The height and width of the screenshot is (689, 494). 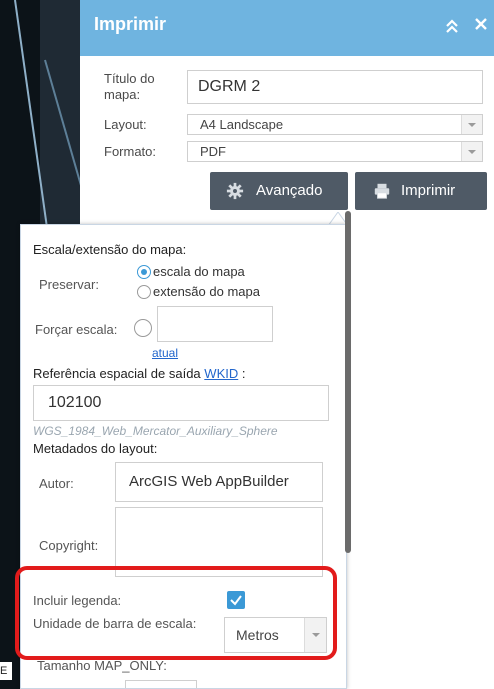 I want to click on spatial-reference-text: Referência espacial de saída, so click(x=117, y=373).